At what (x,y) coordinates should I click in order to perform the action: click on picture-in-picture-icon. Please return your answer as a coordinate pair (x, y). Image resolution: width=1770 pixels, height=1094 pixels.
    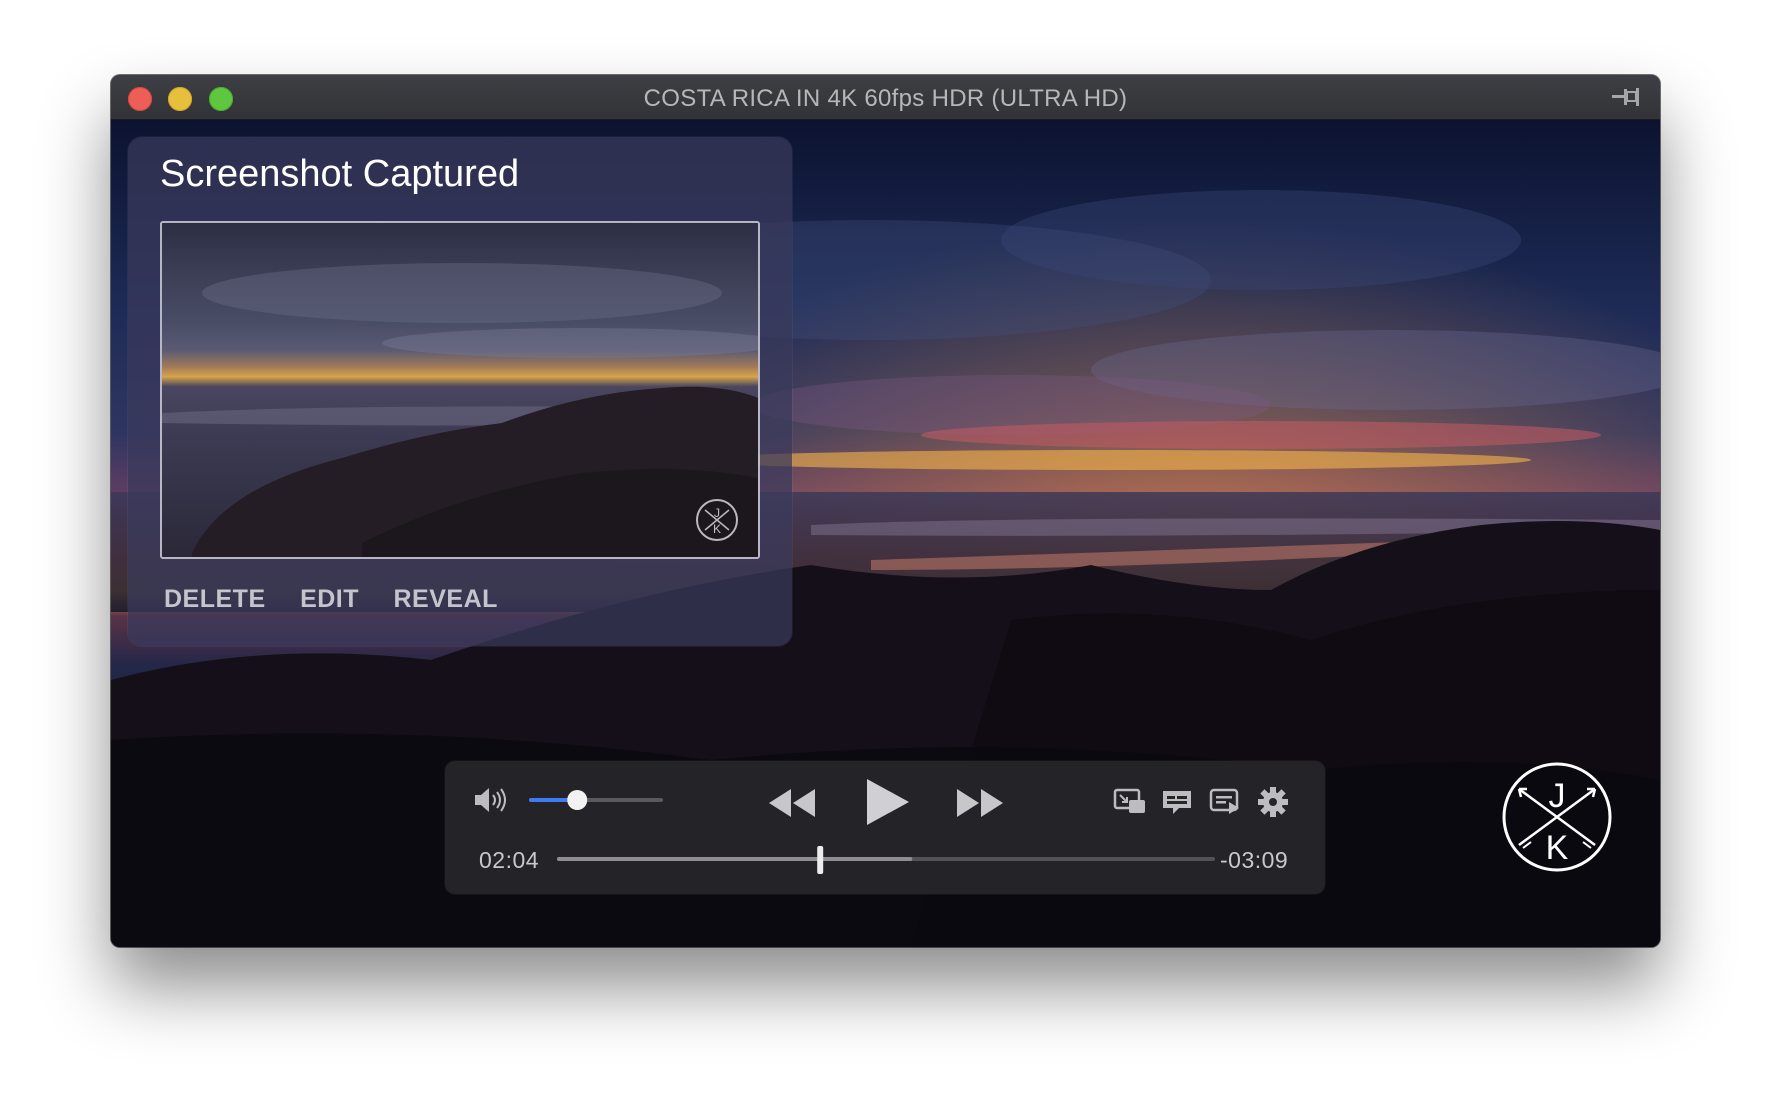
    Looking at the image, I should click on (1130, 802).